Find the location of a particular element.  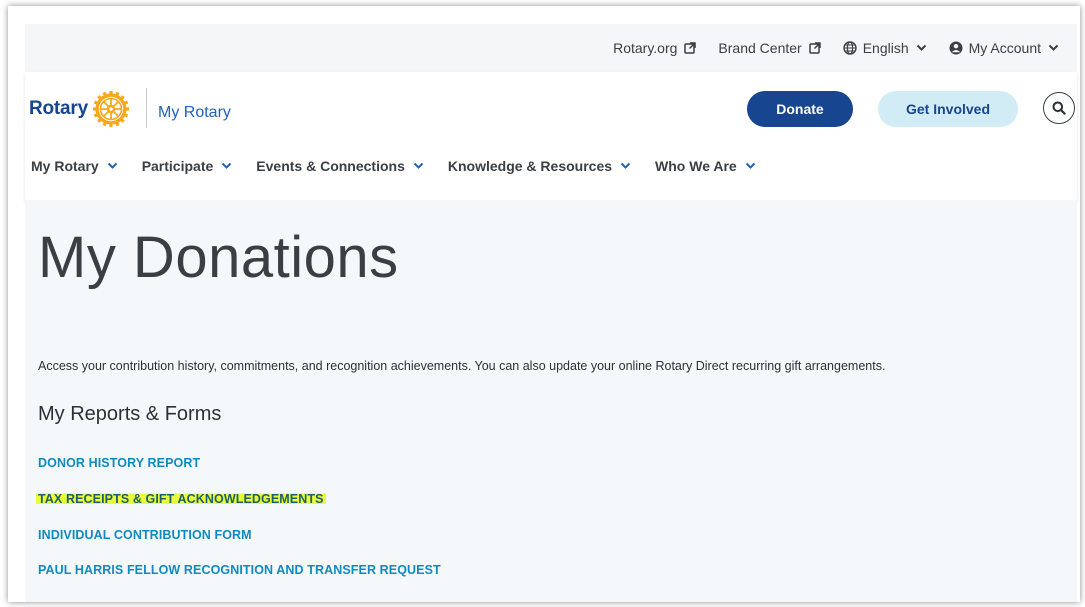

section-title: My Reports & Forms is located at coordinates (130, 414).